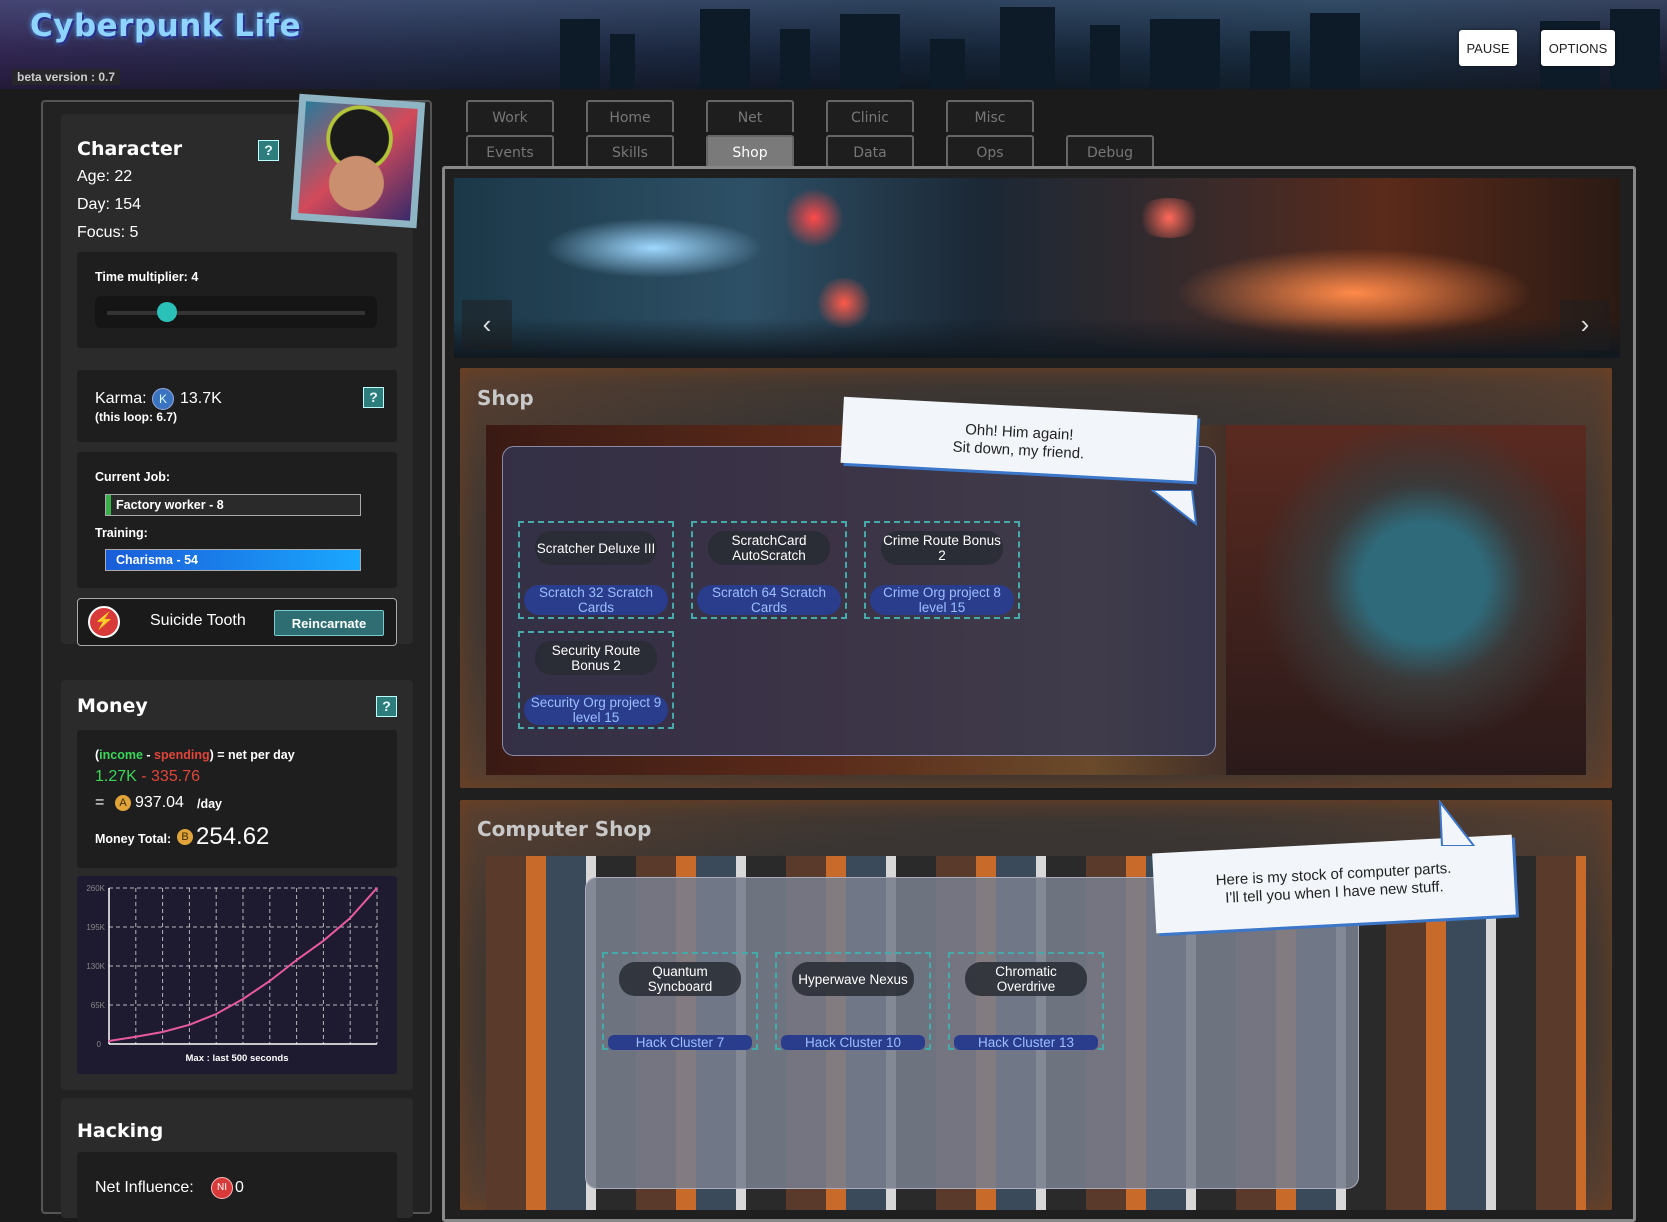 The width and height of the screenshot is (1667, 1222). What do you see at coordinates (329, 623) in the screenshot?
I see `reincarnate-button: Reincarnate` at bounding box center [329, 623].